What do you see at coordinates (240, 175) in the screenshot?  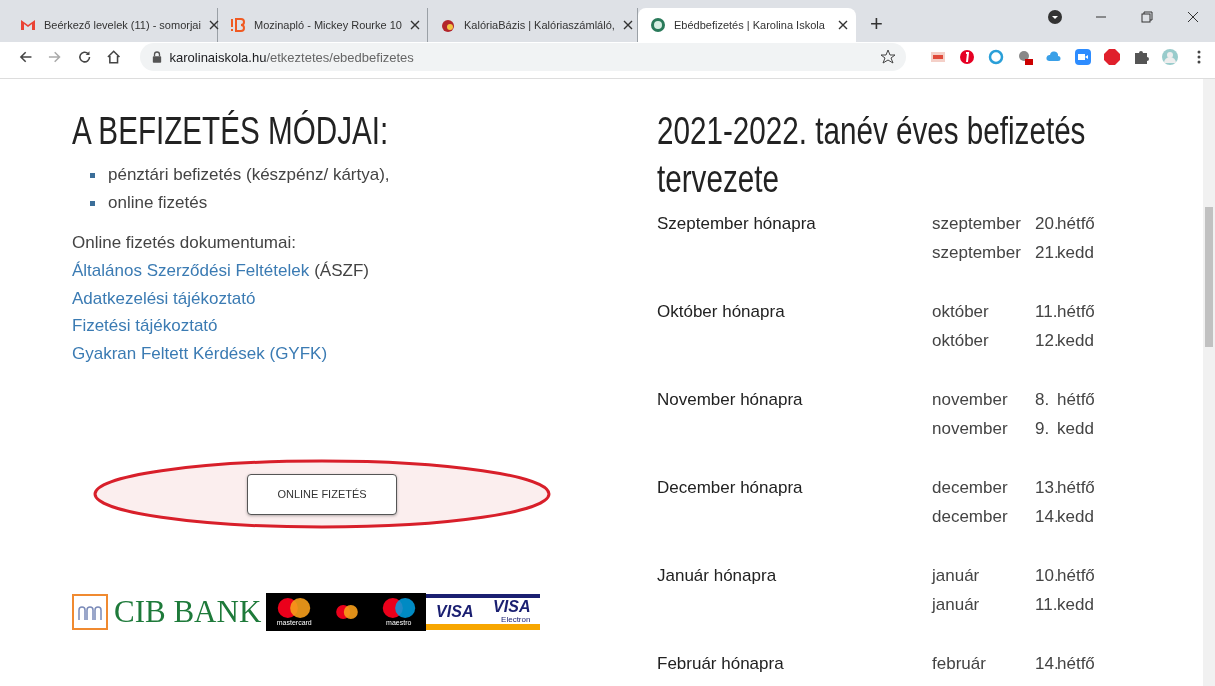 I see `payment-method-item: pénztári befizetés (készpénz/ kártya),` at bounding box center [240, 175].